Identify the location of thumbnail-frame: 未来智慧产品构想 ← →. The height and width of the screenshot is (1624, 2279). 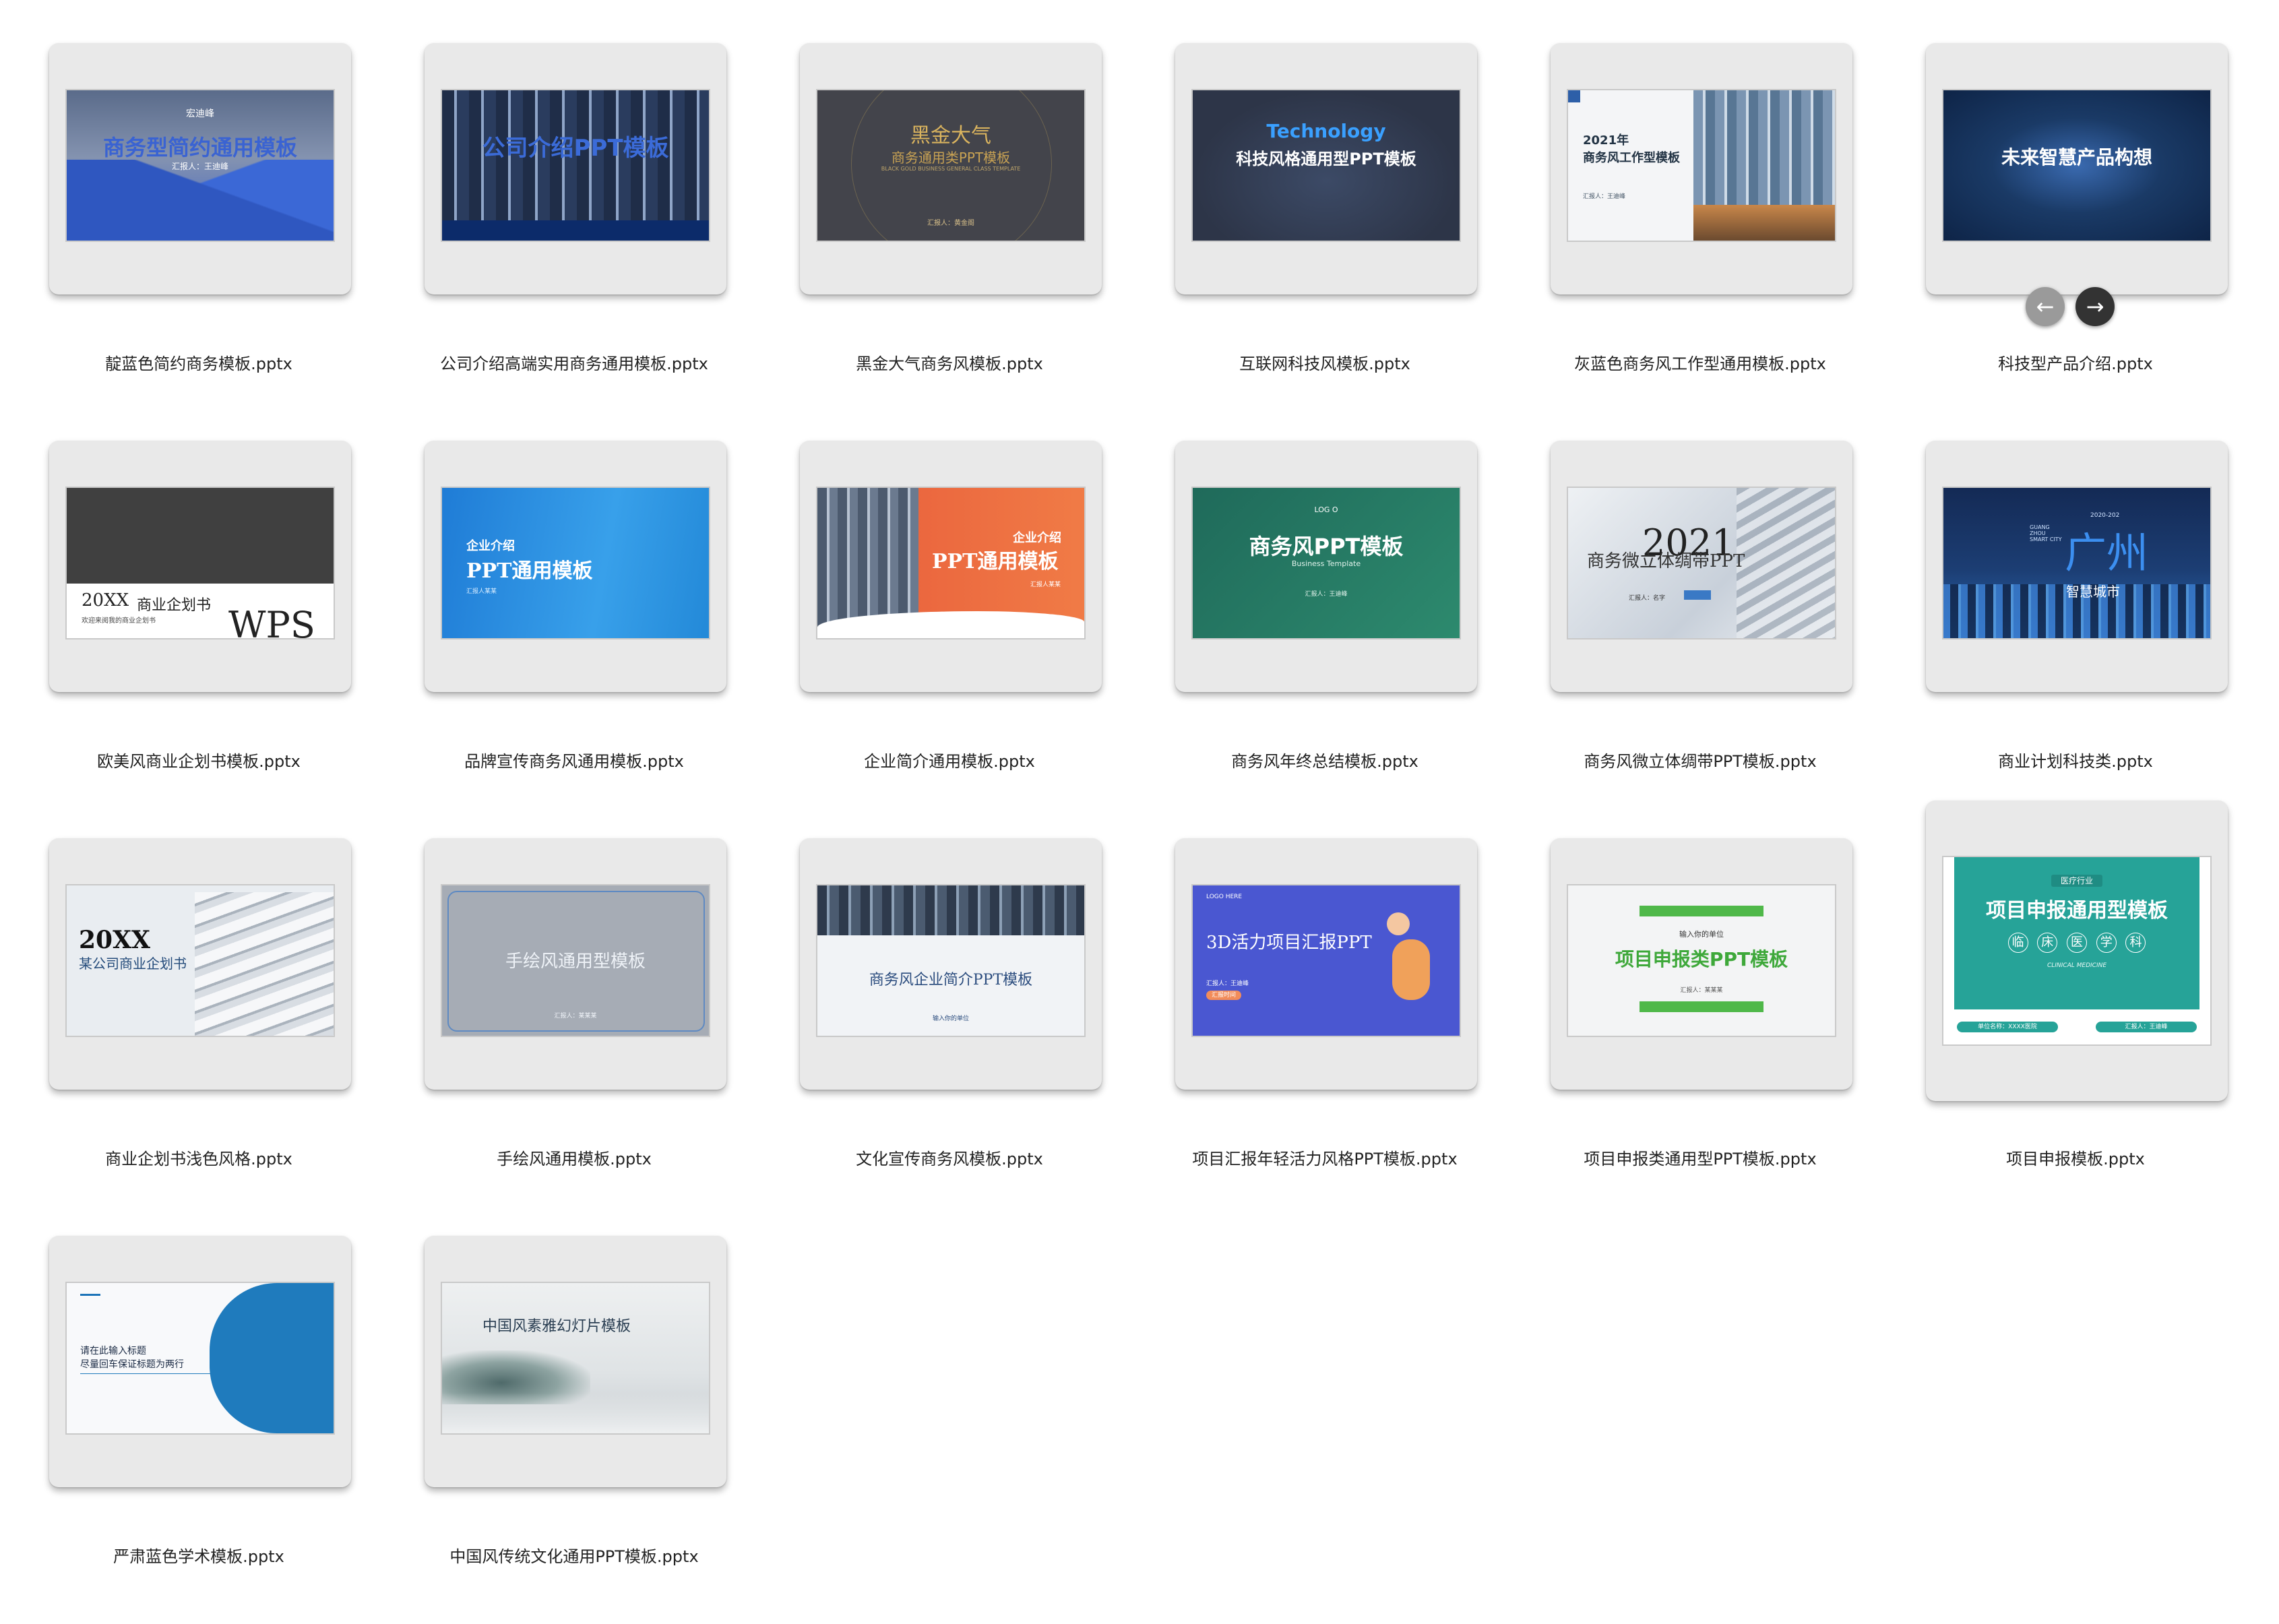
(2077, 184).